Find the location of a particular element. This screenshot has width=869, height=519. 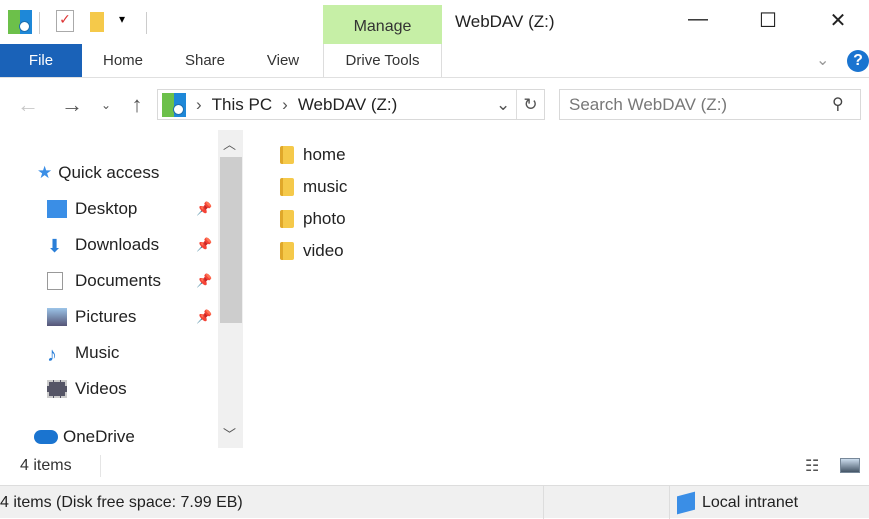

star-icon: ★ is located at coordinates (45, 172).